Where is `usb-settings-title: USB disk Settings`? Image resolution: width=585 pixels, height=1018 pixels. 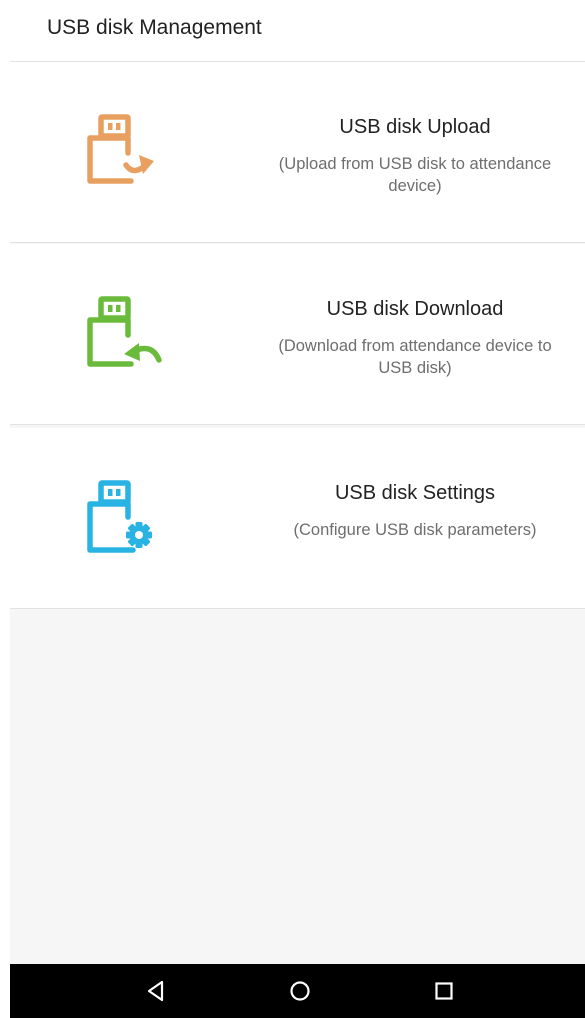
usb-settings-title: USB disk Settings is located at coordinates (415, 493).